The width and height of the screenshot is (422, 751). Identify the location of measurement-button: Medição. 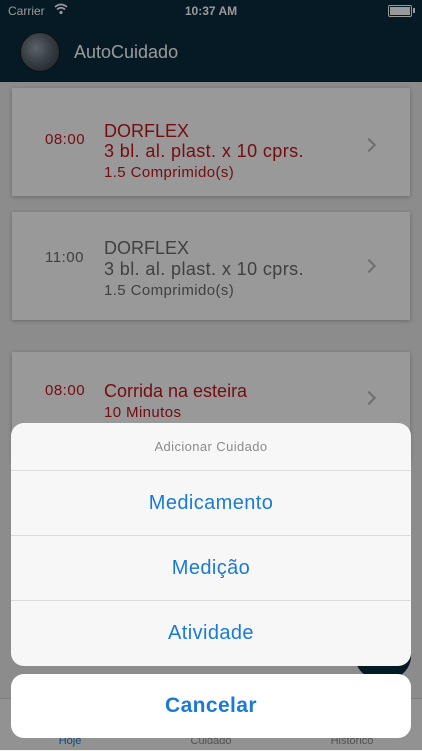
(211, 568).